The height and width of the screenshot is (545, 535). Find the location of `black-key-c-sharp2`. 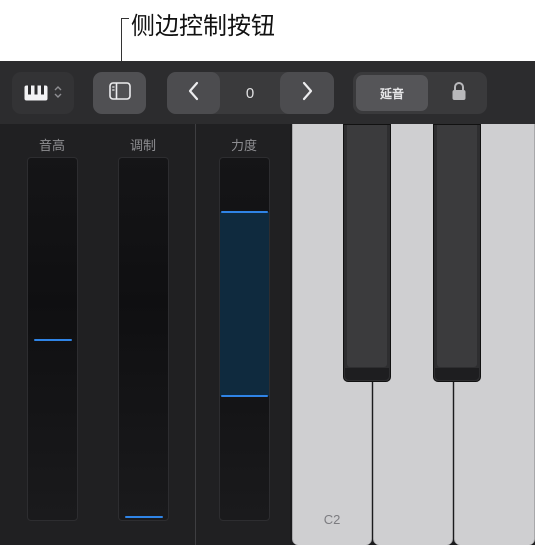

black-key-c-sharp2 is located at coordinates (367, 253).